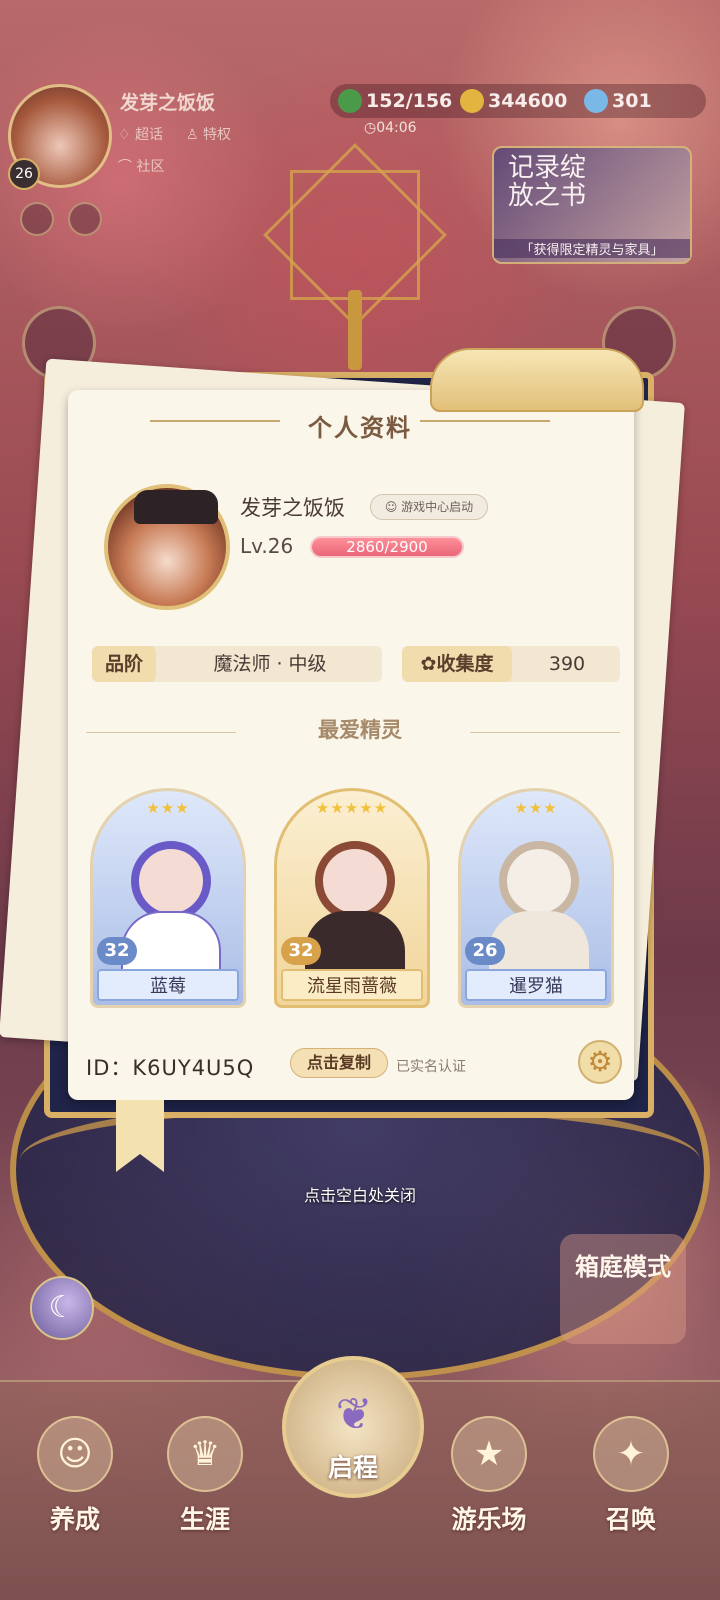 The image size is (720, 1600). I want to click on collect-label: ✿收集度, so click(457, 664).